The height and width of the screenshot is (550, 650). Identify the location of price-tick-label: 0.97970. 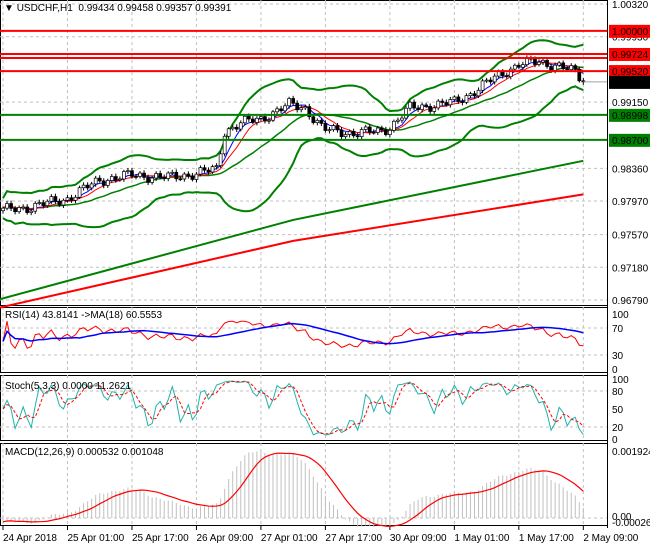
(630, 202).